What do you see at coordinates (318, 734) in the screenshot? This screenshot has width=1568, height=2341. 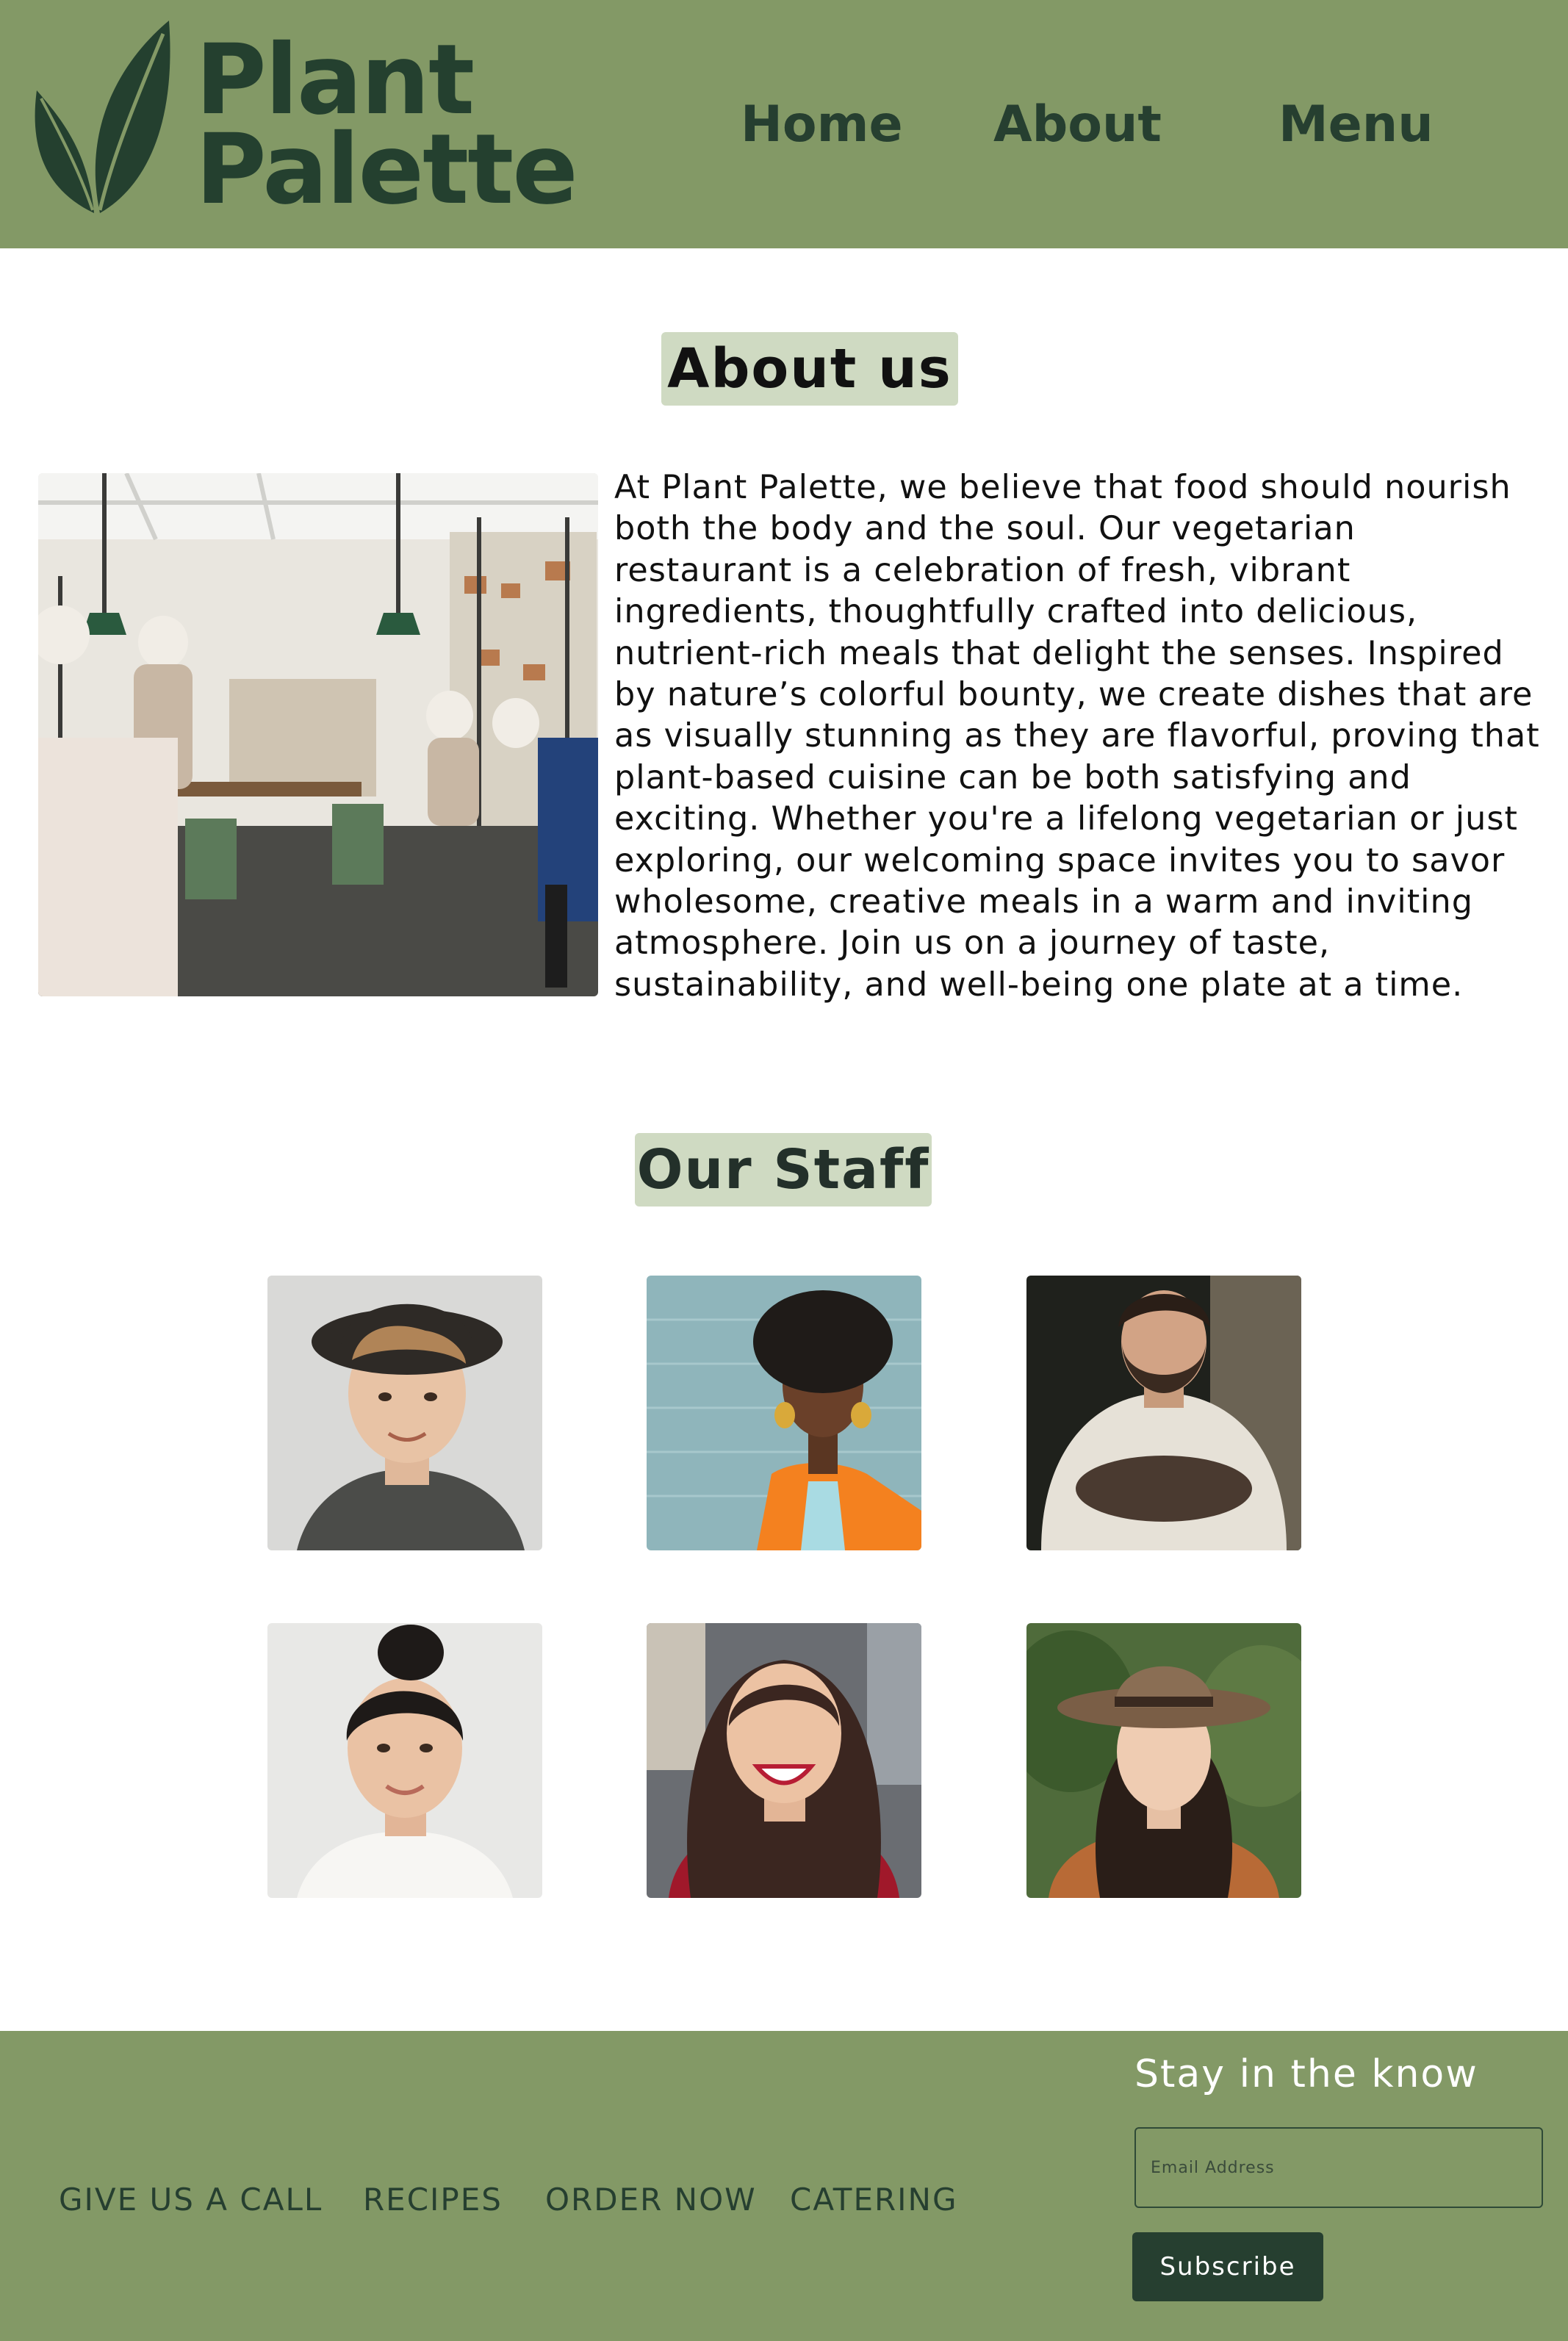 I see `restaurant-interior-image` at bounding box center [318, 734].